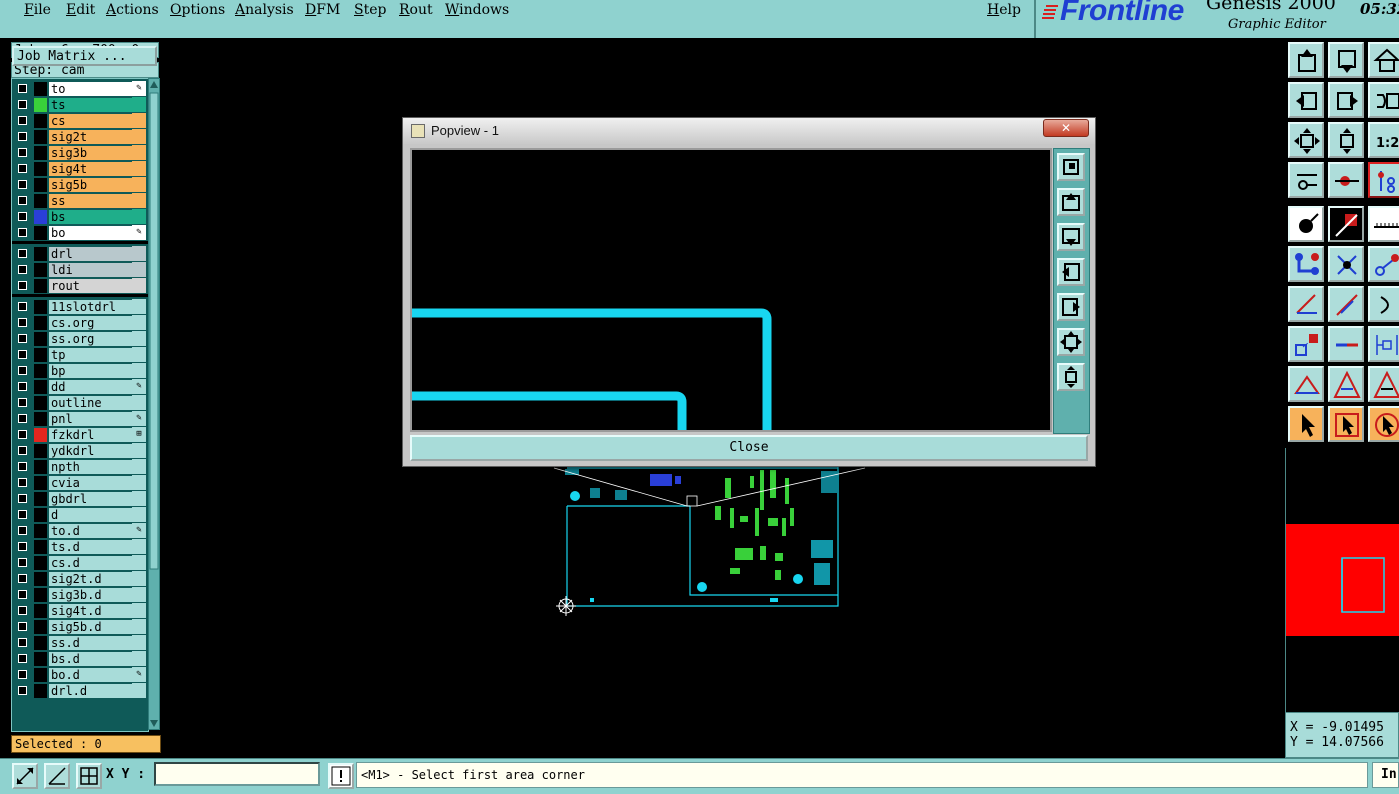 This screenshot has width=1399, height=794. I want to click on zoom-previous-icon, so click(1346, 60).